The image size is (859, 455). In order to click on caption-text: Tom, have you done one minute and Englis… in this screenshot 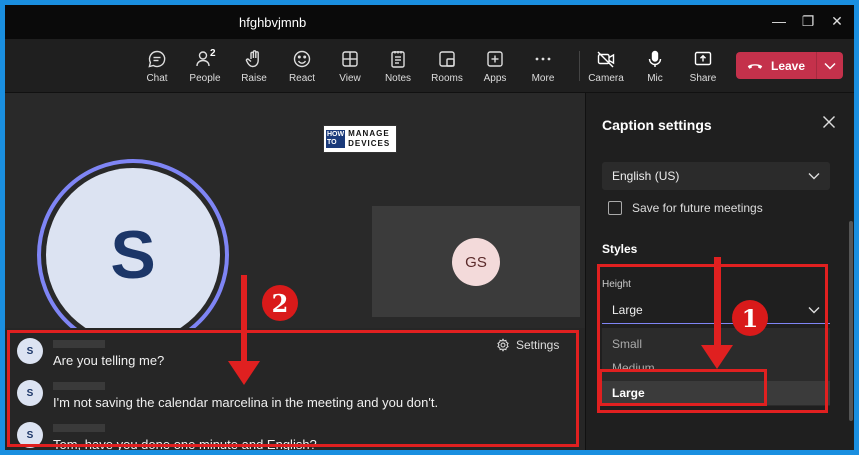, I will do `click(185, 443)`.